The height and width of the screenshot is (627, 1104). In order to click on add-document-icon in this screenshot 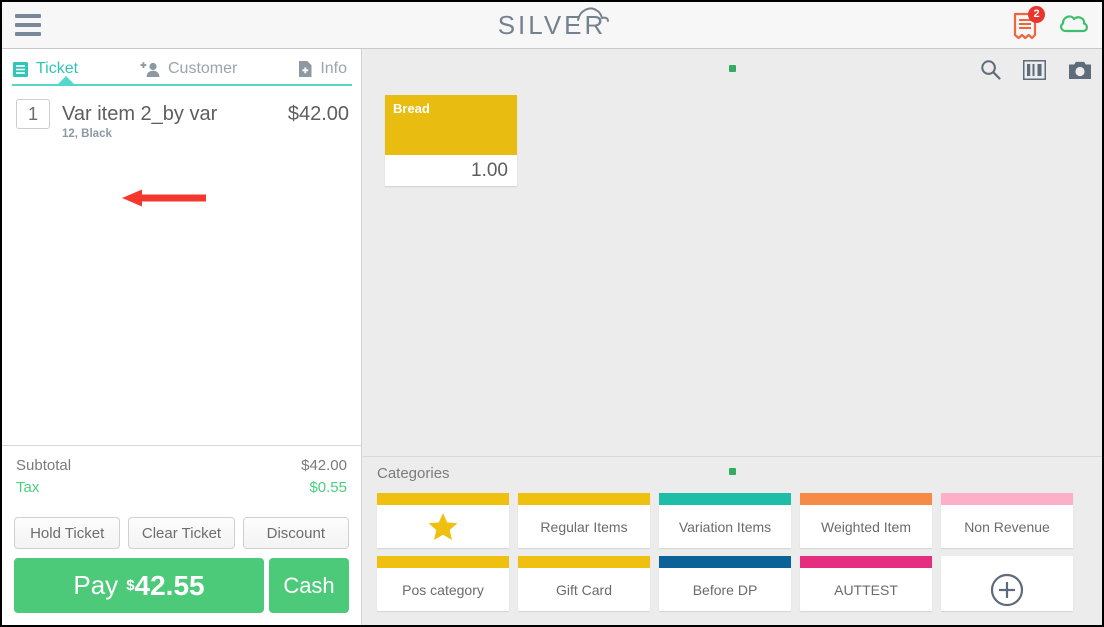, I will do `click(305, 69)`.